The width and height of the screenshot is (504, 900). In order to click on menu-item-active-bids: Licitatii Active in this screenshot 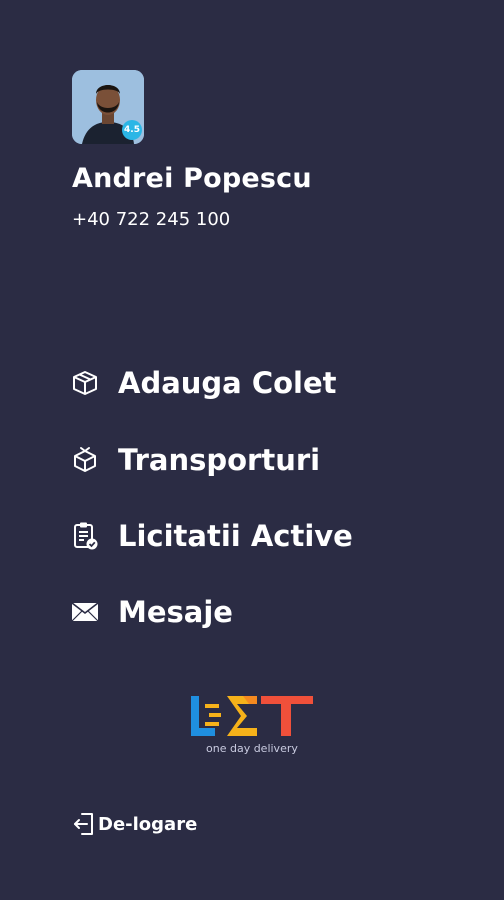, I will do `click(211, 536)`.